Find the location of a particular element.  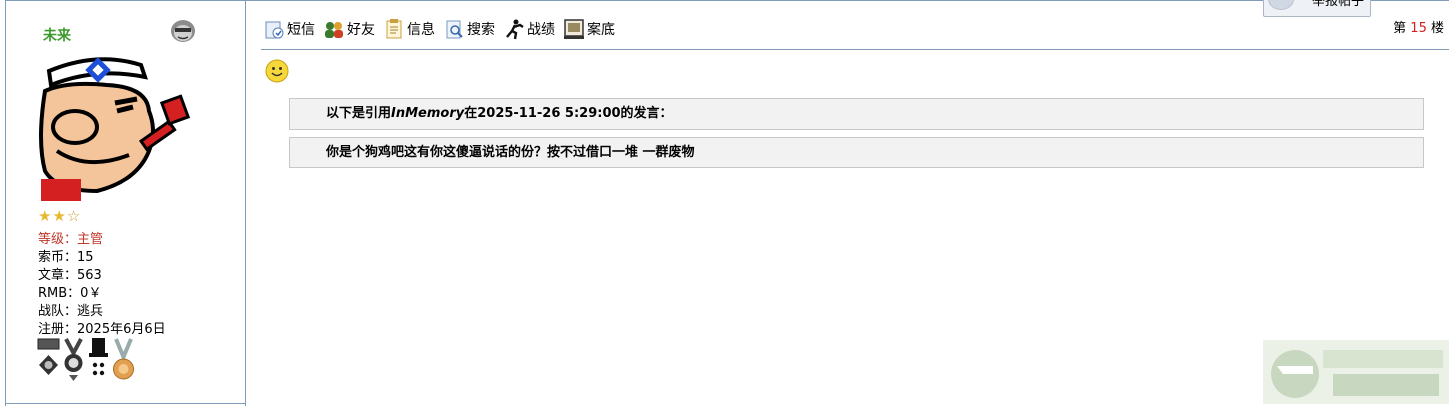

toolbar-message: 短信 is located at coordinates (289, 29).